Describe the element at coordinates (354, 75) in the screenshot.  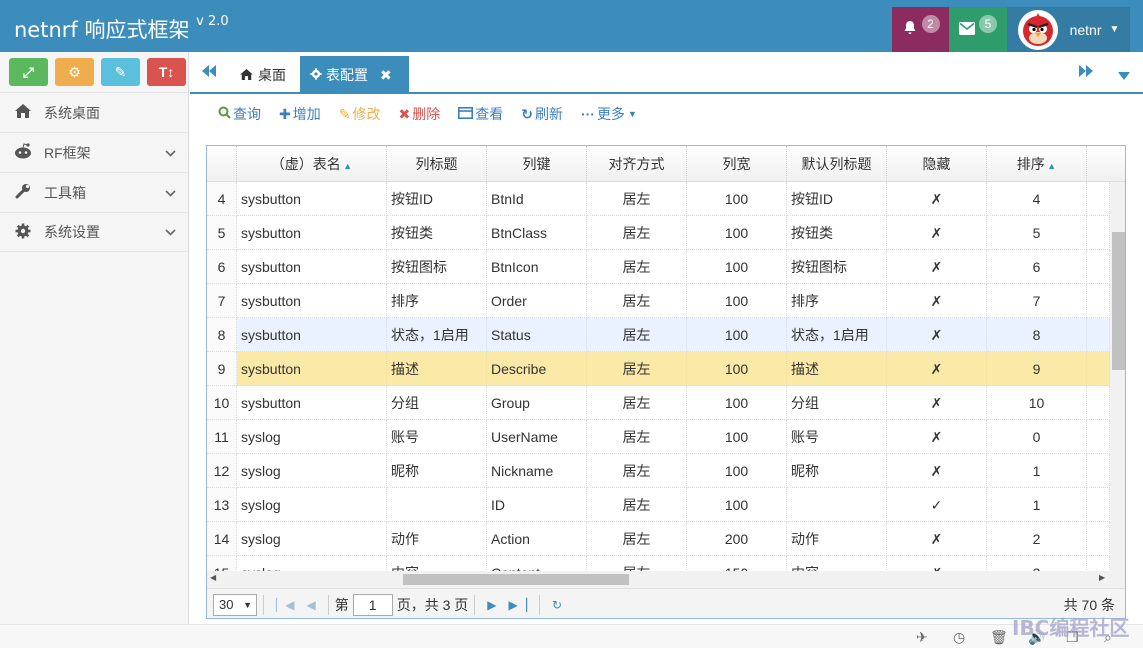
I see `tab-table-config: 表配置 ✖` at that location.